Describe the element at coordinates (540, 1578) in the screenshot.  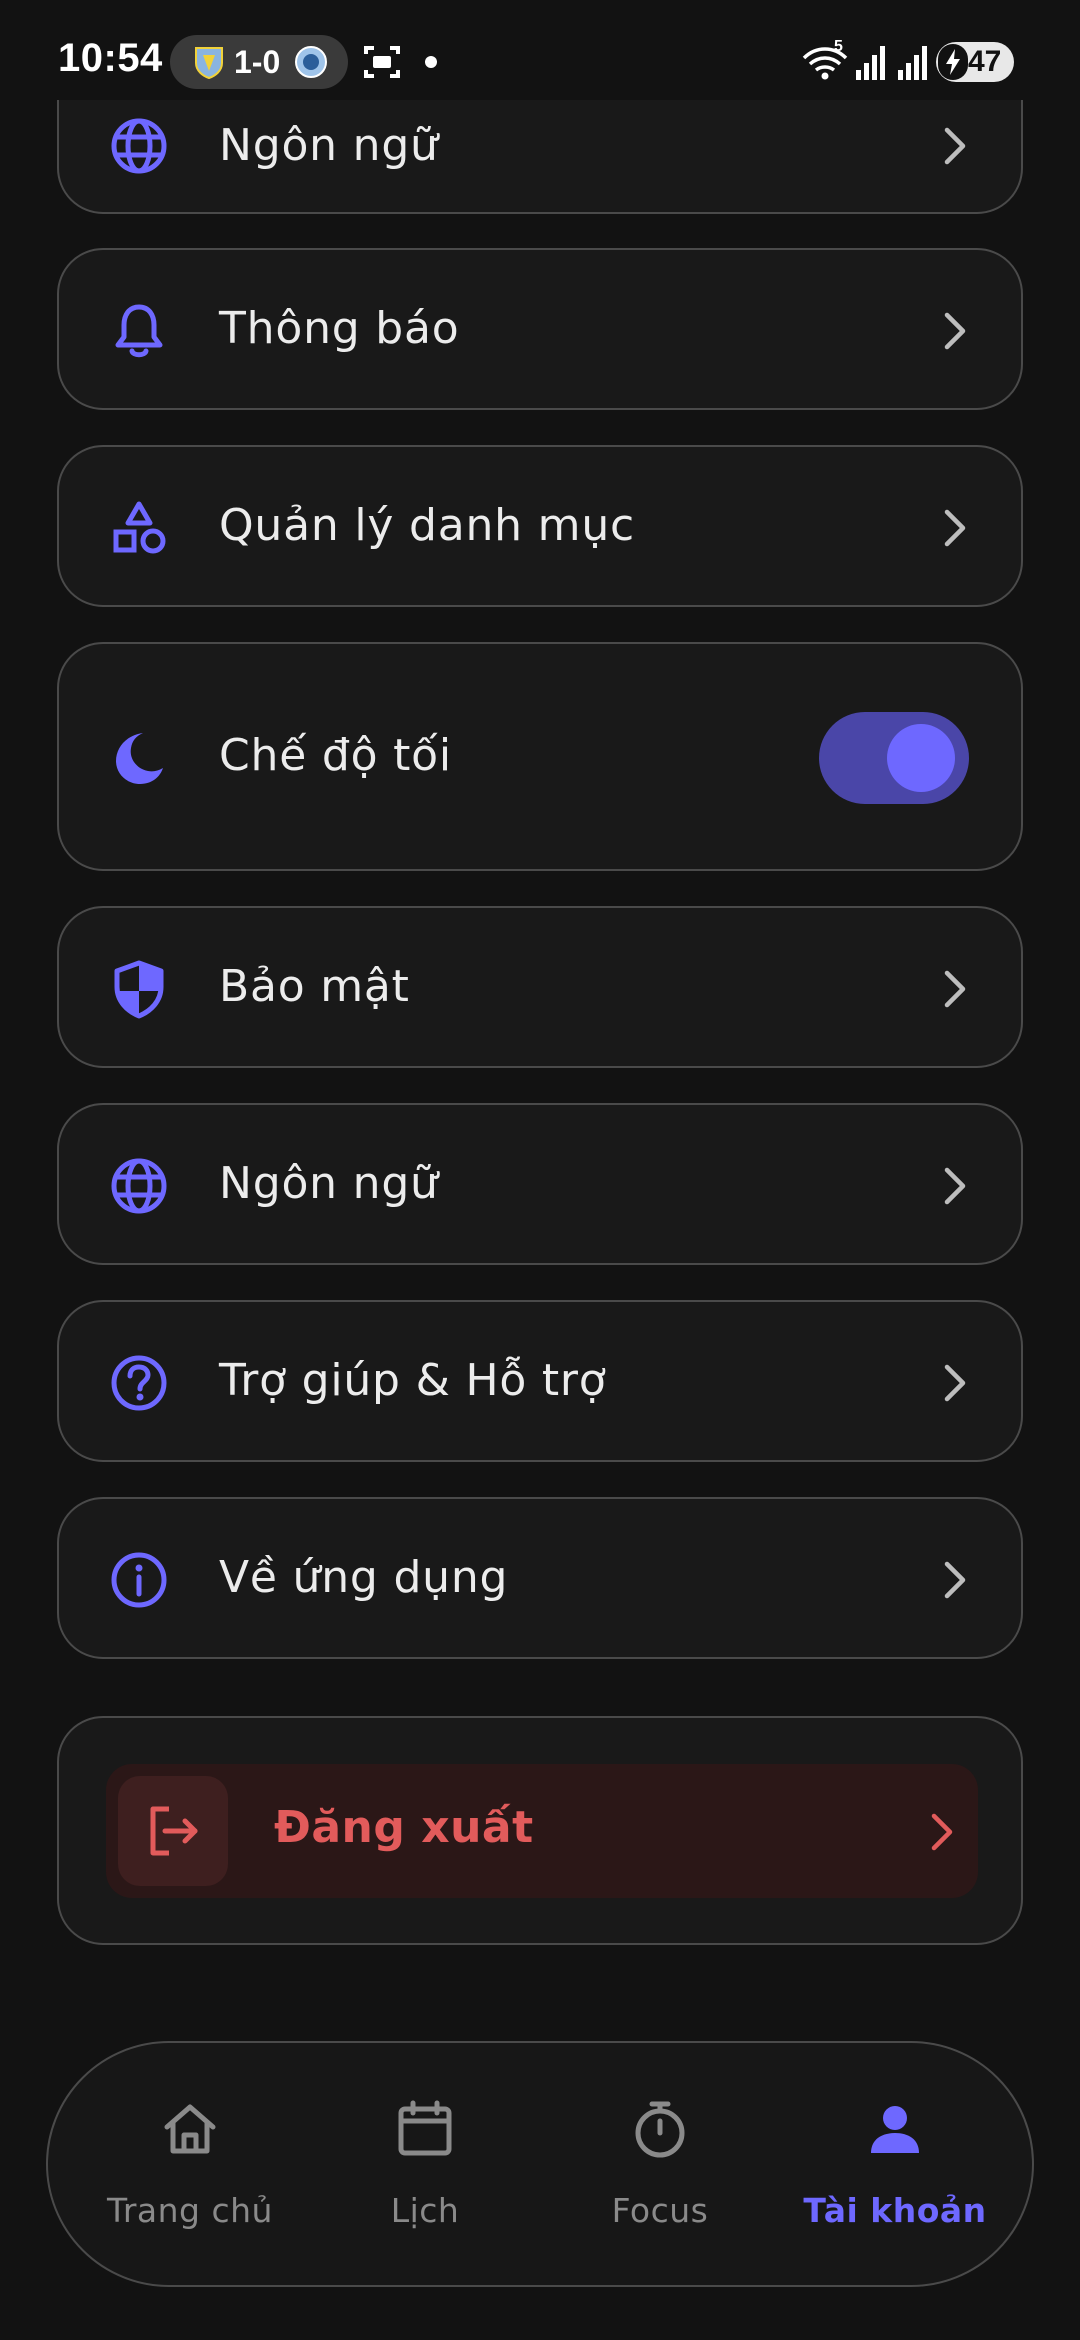
I see `settings-item-about-app: Về ứng dụng` at that location.